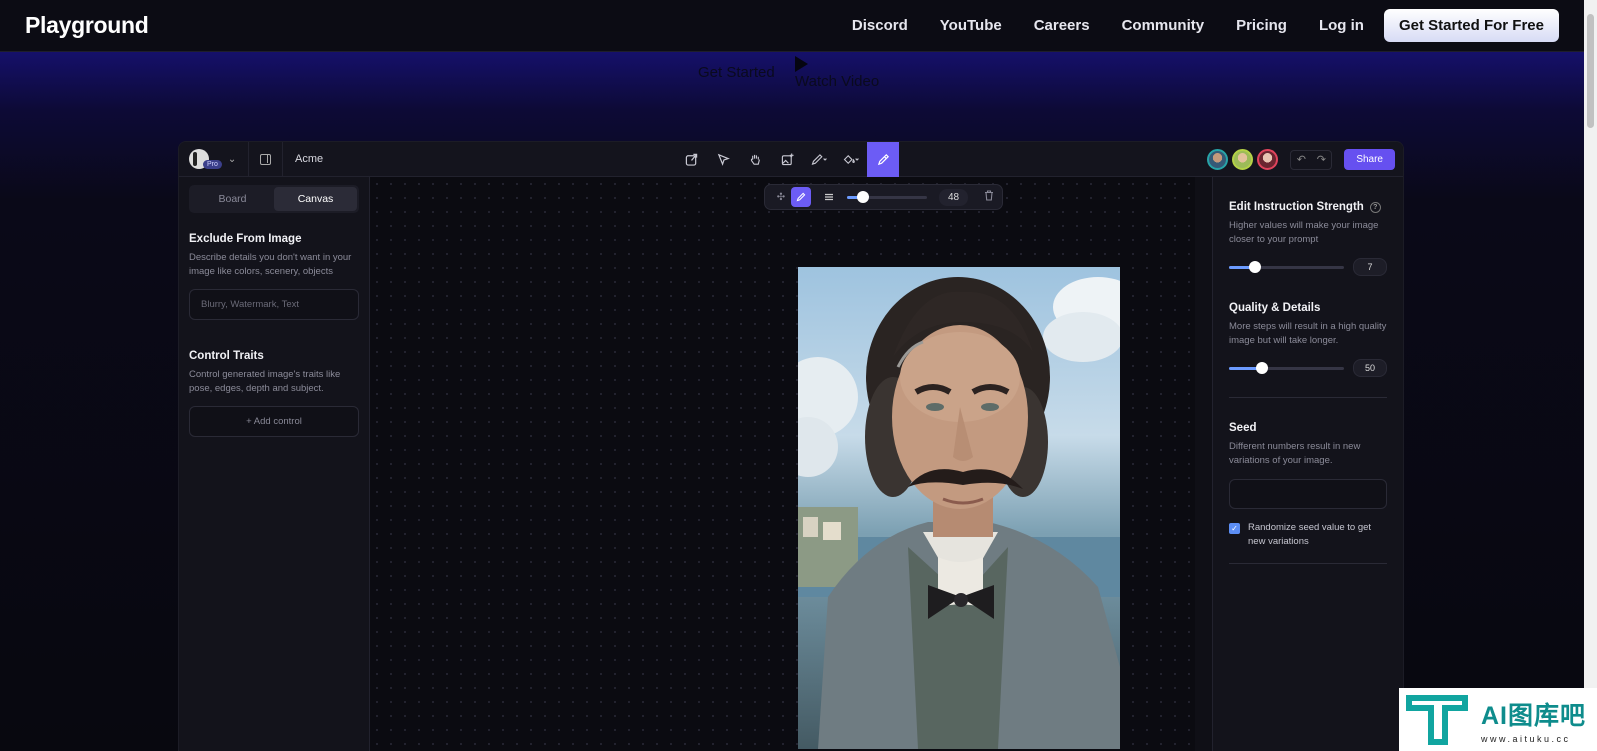 The height and width of the screenshot is (751, 1597). What do you see at coordinates (266, 159) in the screenshot?
I see `toggle-sidebar-icon` at bounding box center [266, 159].